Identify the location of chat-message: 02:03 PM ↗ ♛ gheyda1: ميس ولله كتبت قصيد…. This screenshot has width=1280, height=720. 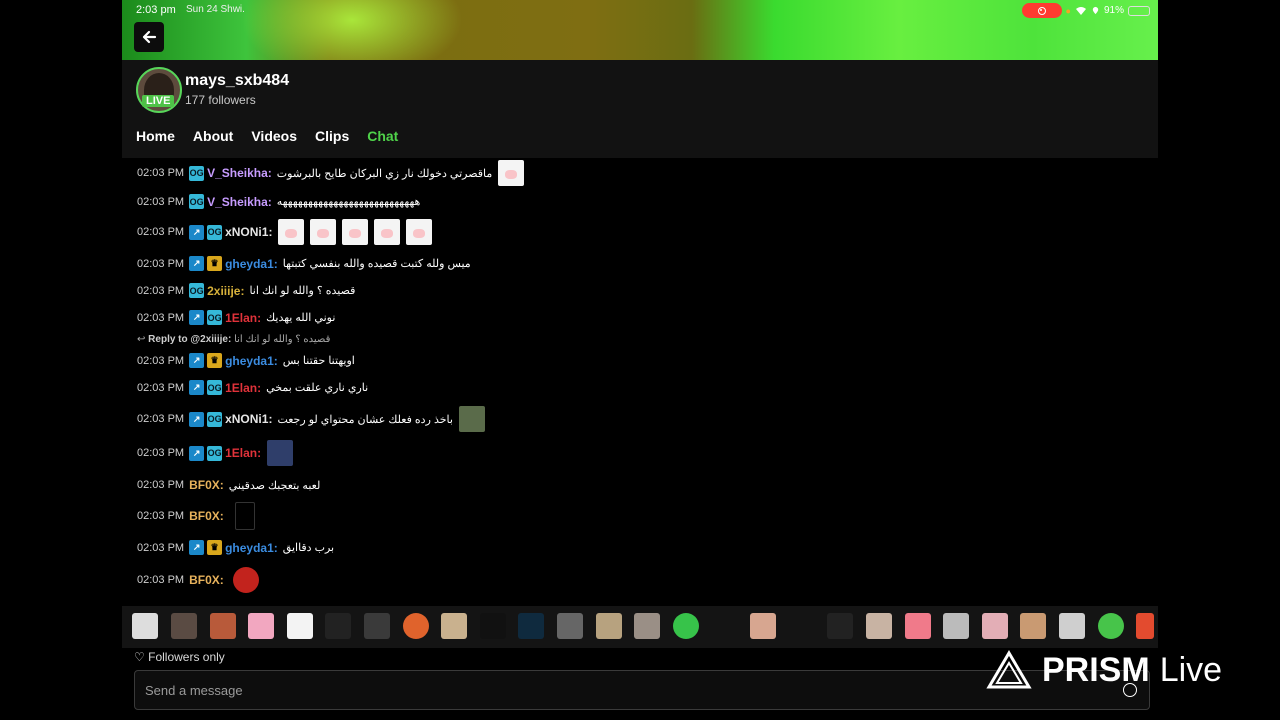
(304, 263).